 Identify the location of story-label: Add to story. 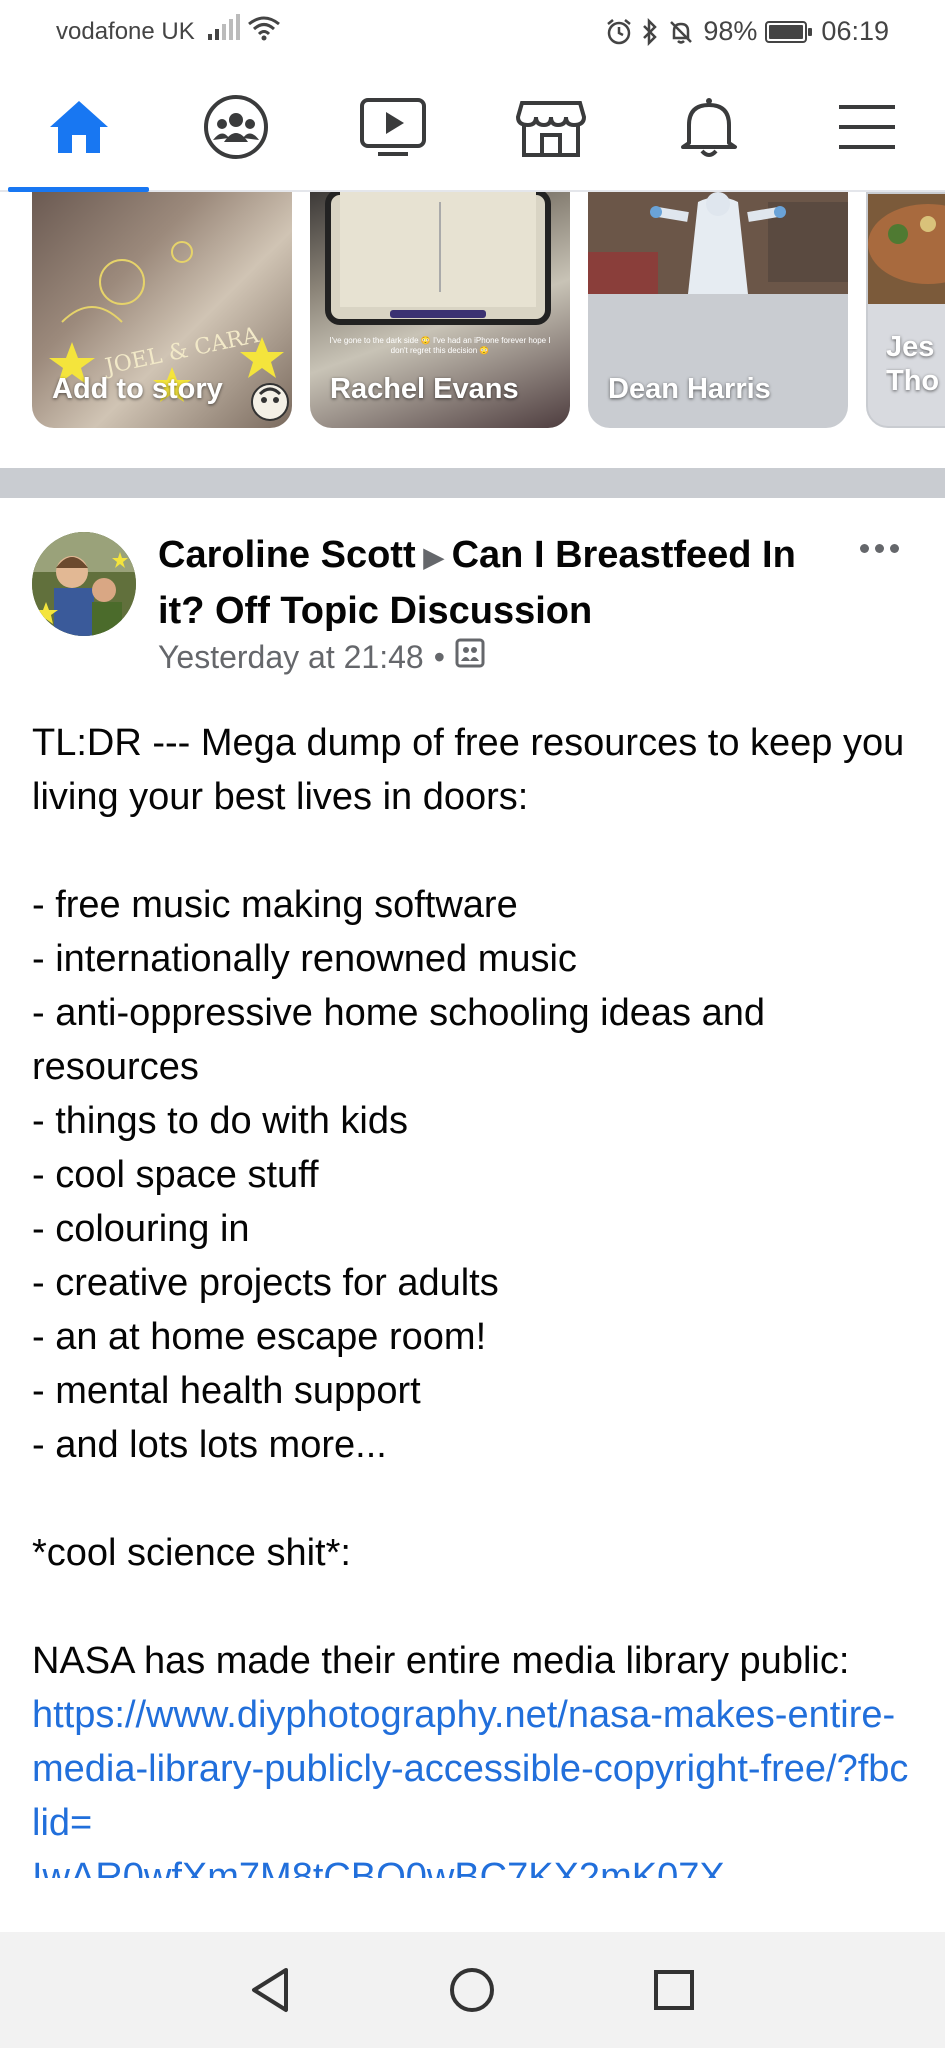
(137, 389).